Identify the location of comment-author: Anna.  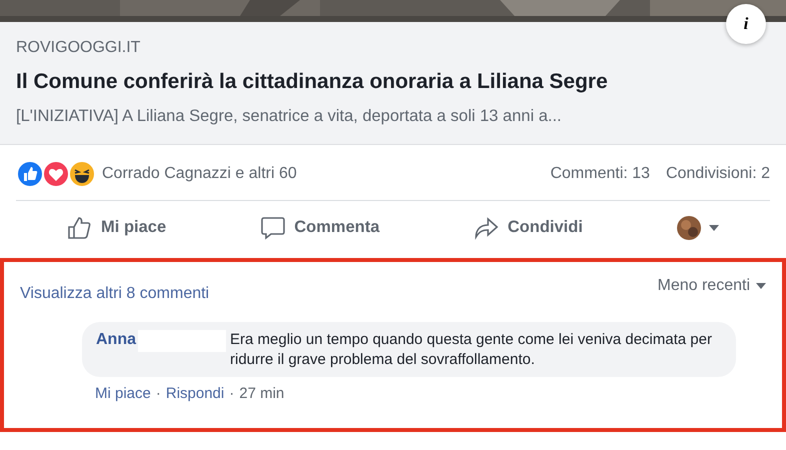
(116, 340).